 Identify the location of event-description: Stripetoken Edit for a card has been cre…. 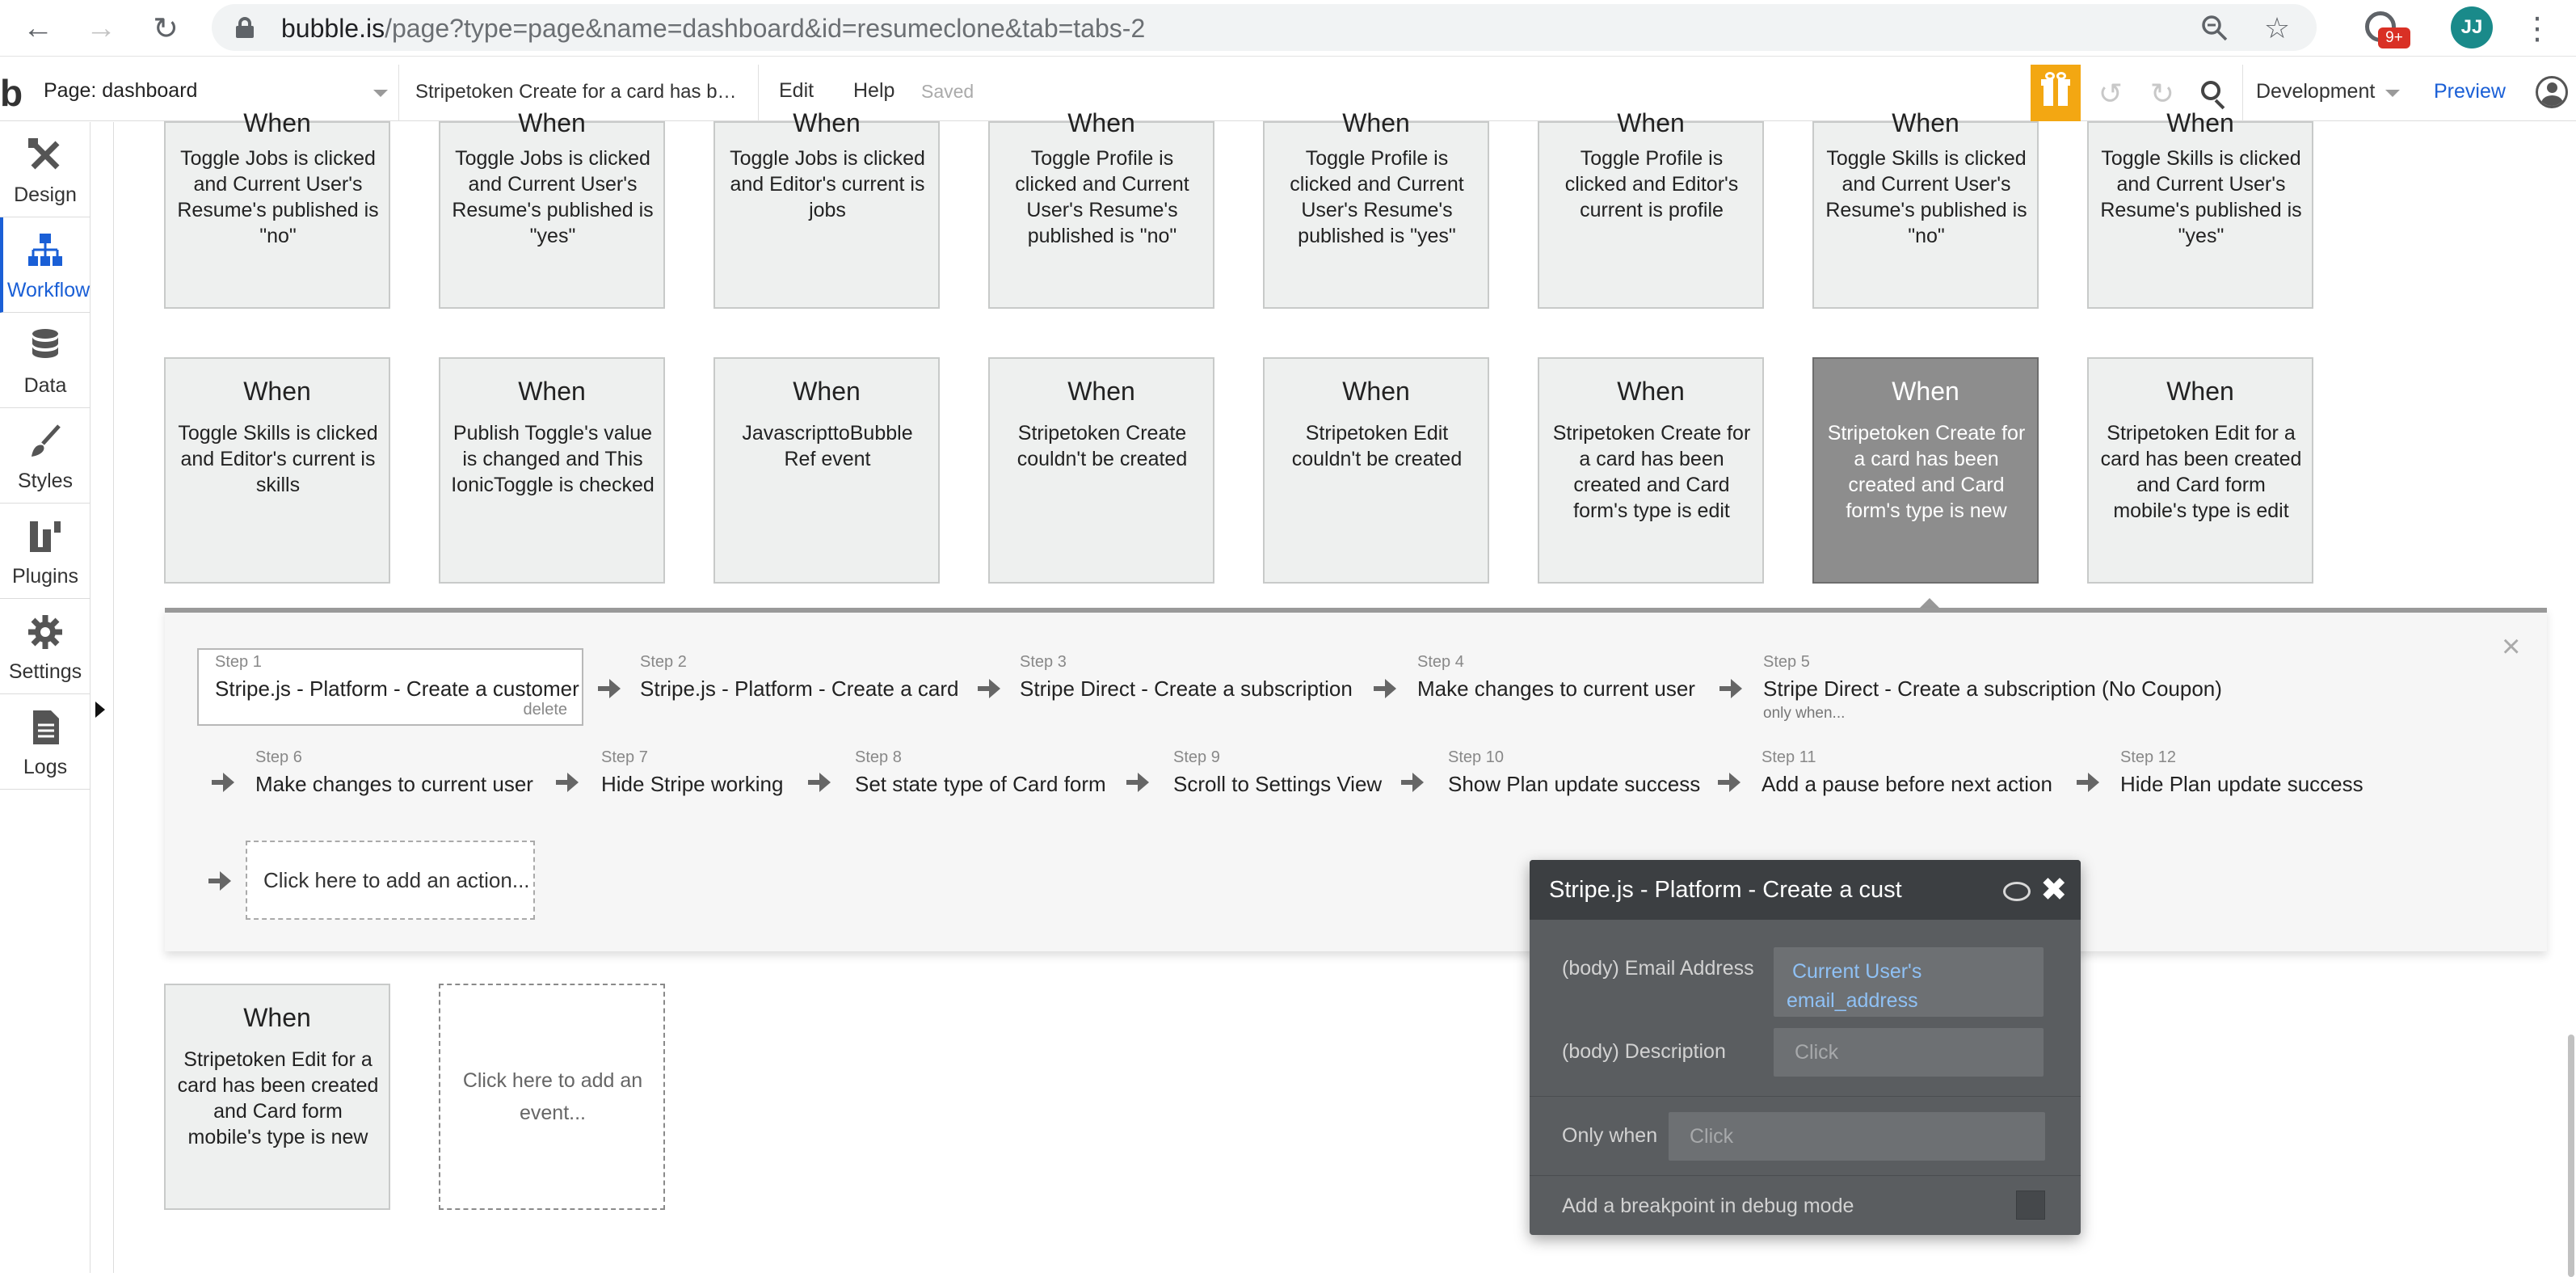
(278, 1098).